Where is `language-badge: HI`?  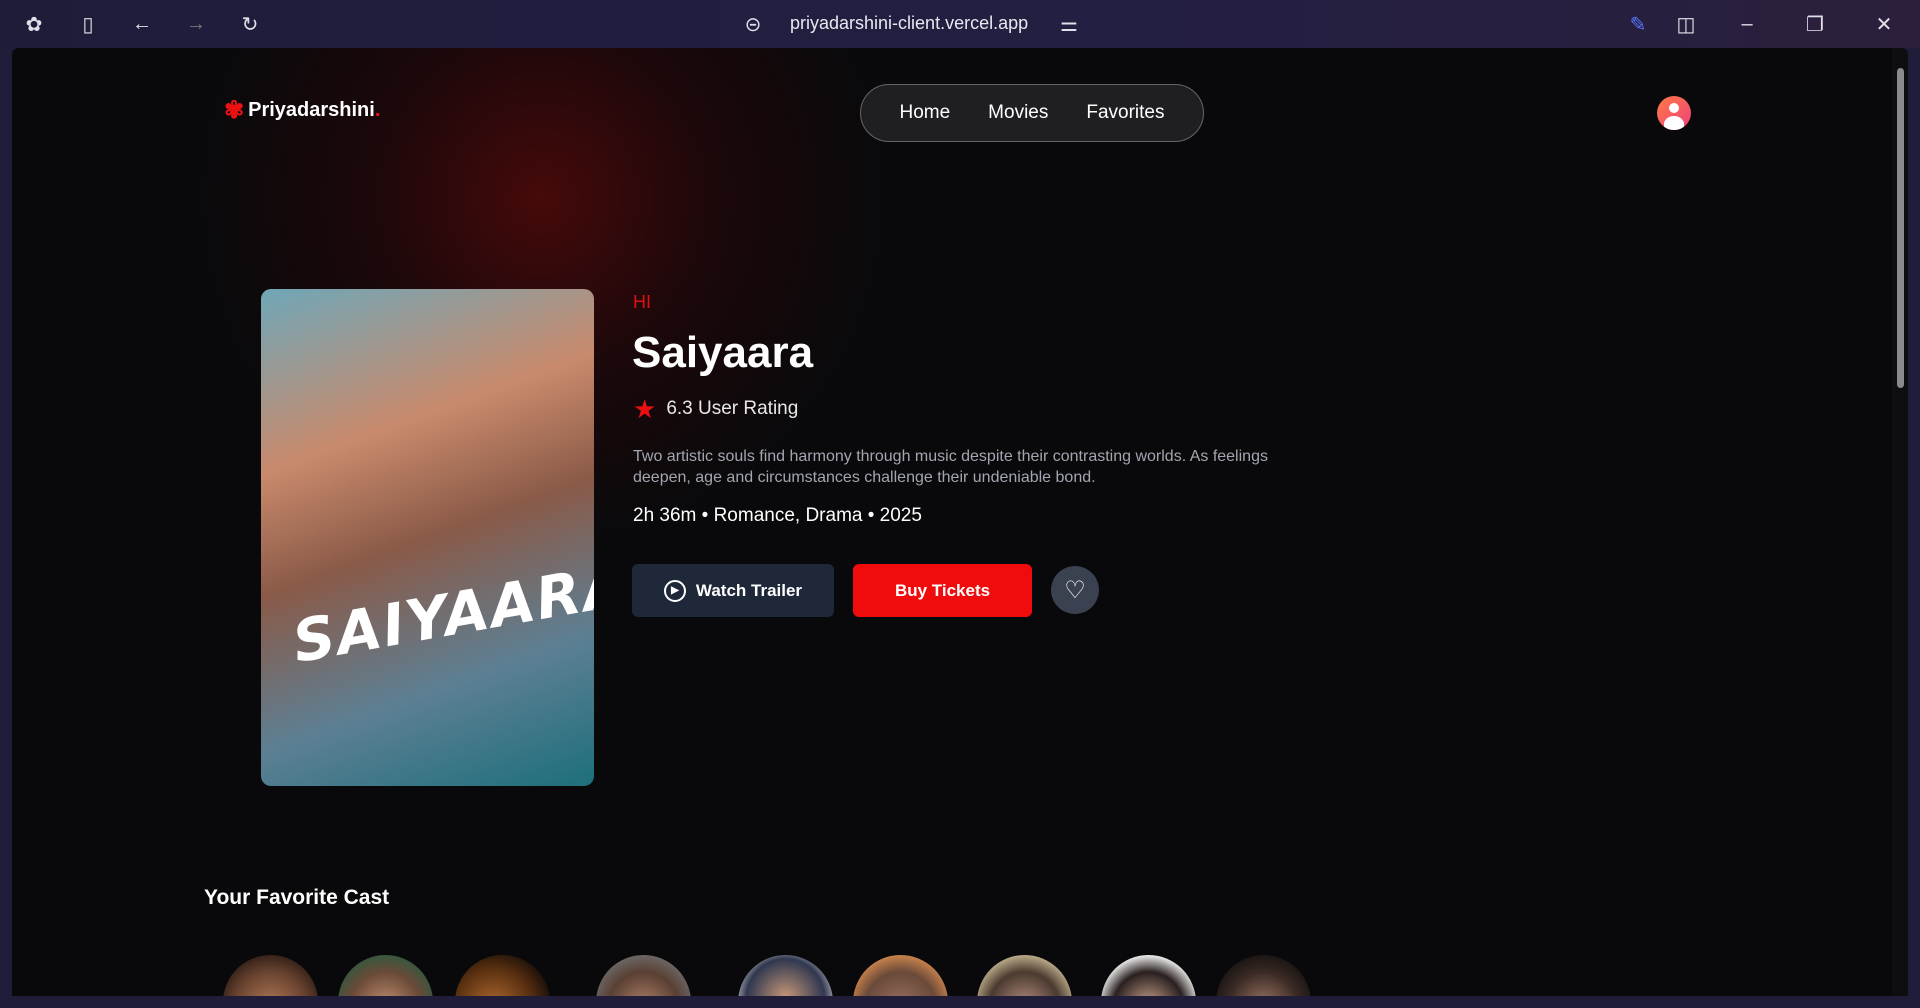
language-badge: HI is located at coordinates (642, 302).